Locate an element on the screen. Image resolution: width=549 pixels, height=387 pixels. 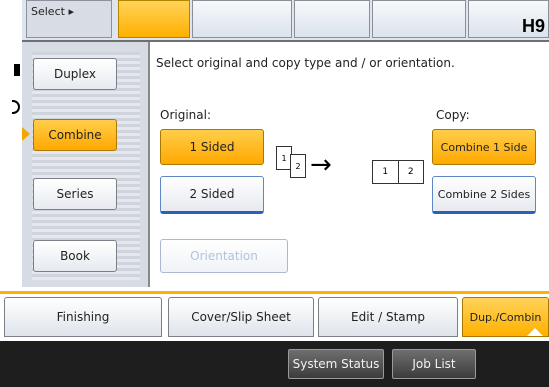
menu-duplex-label: Duplex is located at coordinates (75, 74).